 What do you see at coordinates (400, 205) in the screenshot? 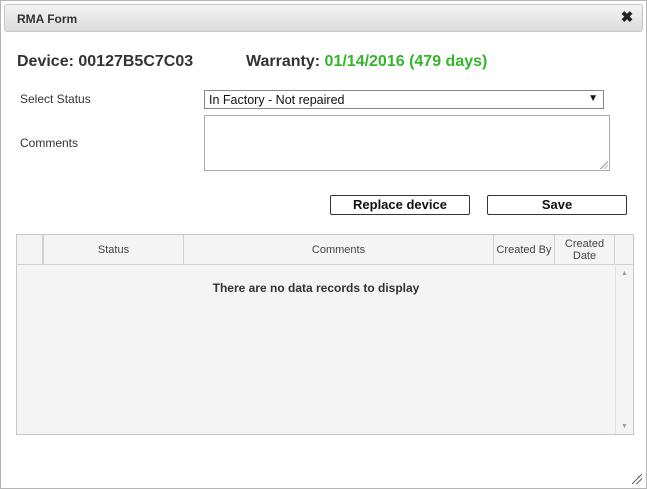
I see `replace-device-button: Replace device` at bounding box center [400, 205].